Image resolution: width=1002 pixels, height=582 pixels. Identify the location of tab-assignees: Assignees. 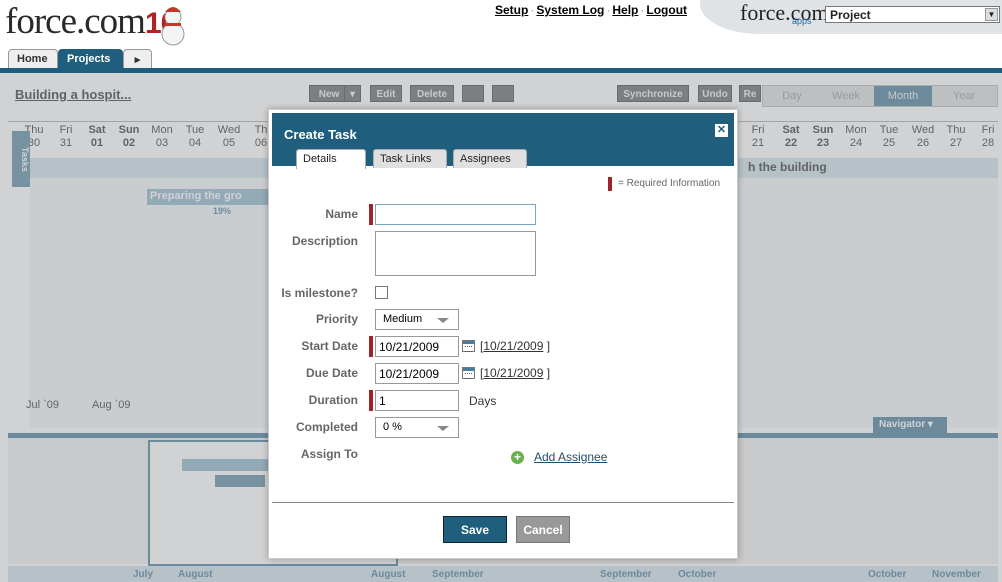
(490, 158).